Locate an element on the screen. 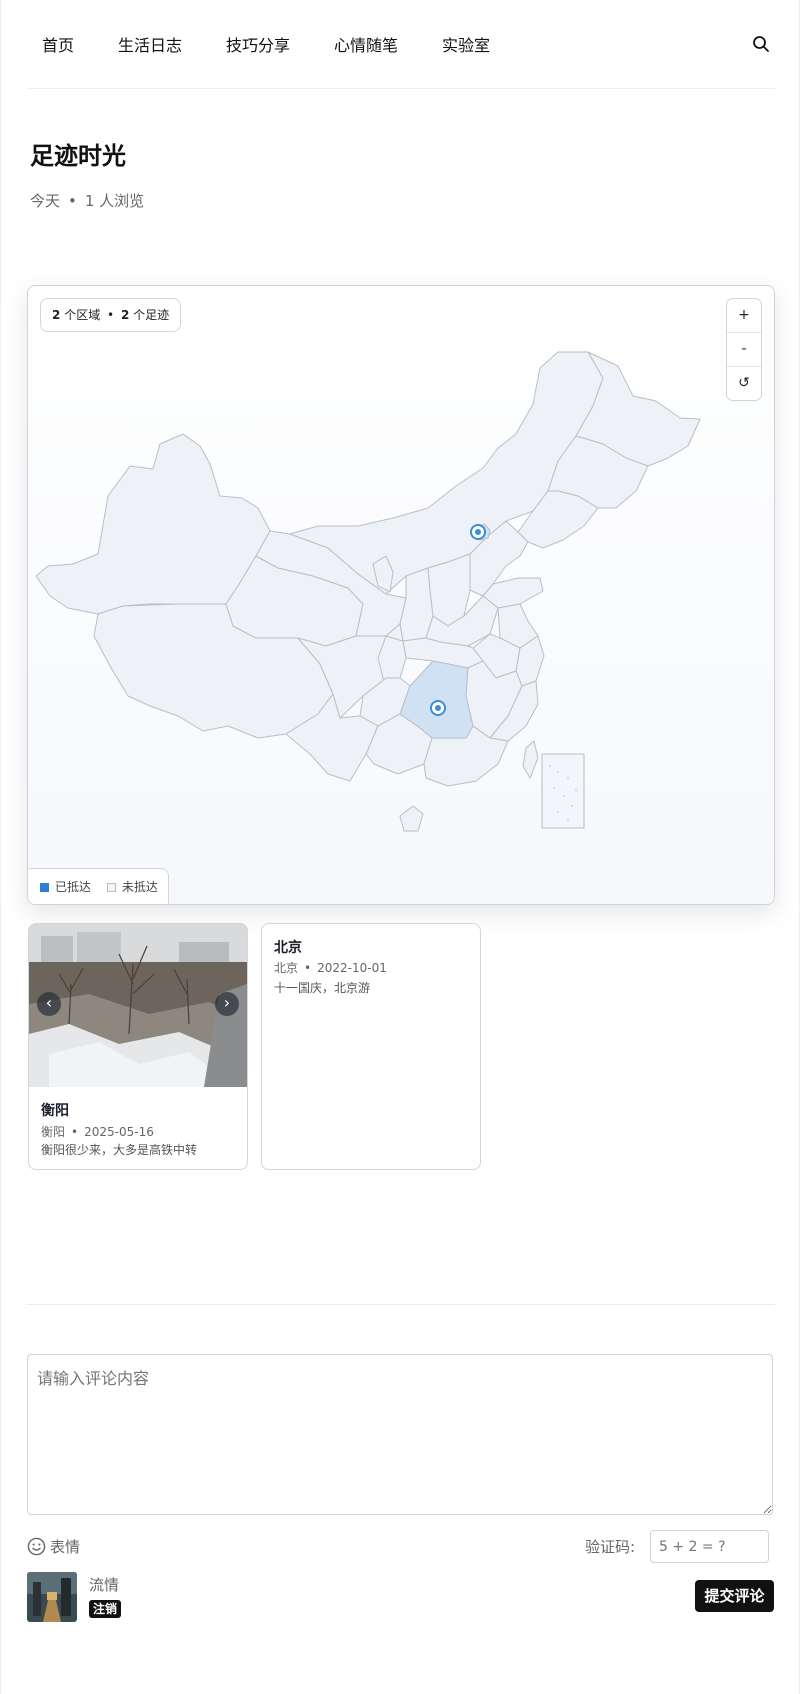 This screenshot has height=1694, width=800. footprint-card-beijing: 北京 北京 • 2022-10-01 十一国庆，北京游 is located at coordinates (371, 1046).